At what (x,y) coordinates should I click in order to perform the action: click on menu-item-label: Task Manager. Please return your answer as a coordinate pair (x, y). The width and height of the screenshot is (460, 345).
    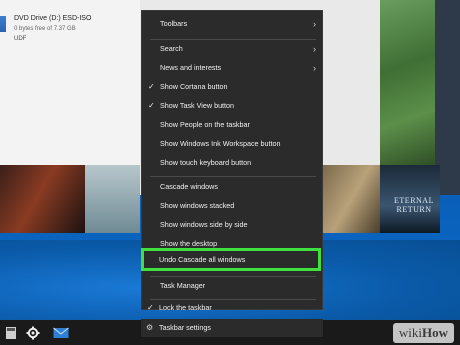
    Looking at the image, I should click on (183, 285).